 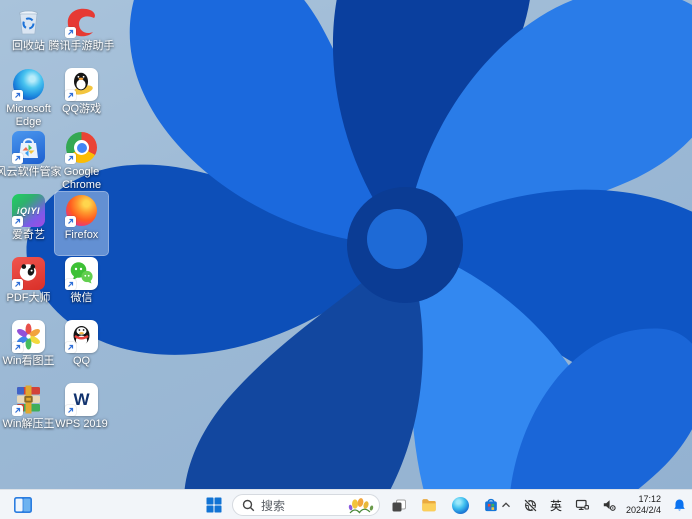 I want to click on volume-settings-icon, so click(x=609, y=505).